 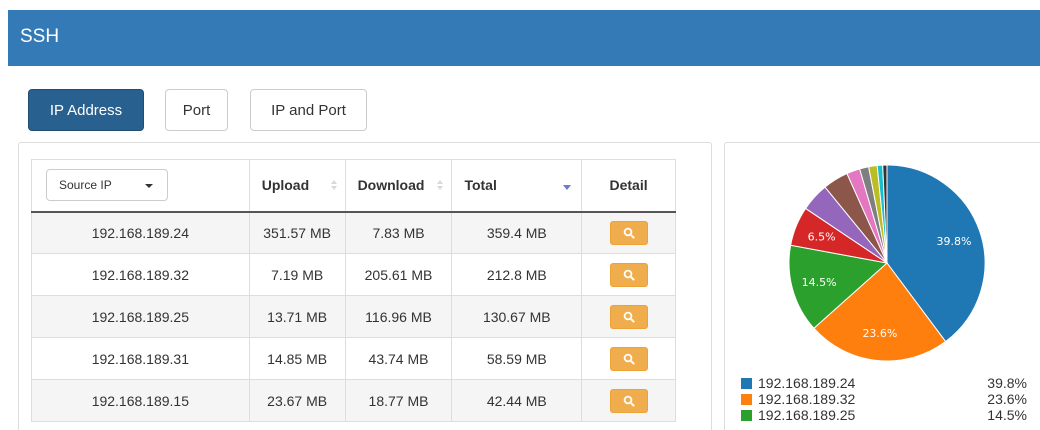 I want to click on table-row: 192.168.189.31 14.85 MB 43.74 MB 58.59 MB, so click(x=353, y=358).